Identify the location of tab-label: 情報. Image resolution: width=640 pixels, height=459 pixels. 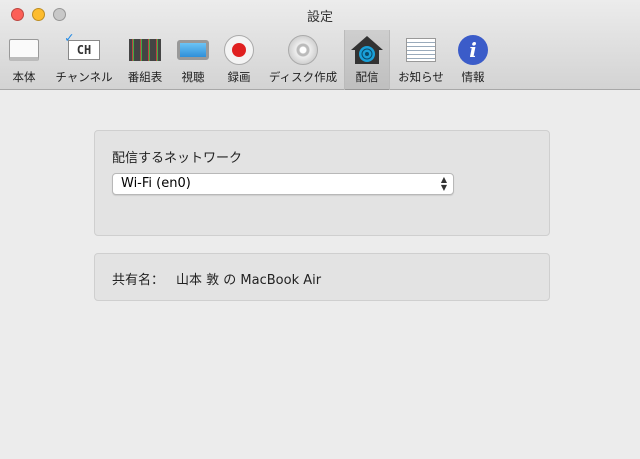
(473, 77).